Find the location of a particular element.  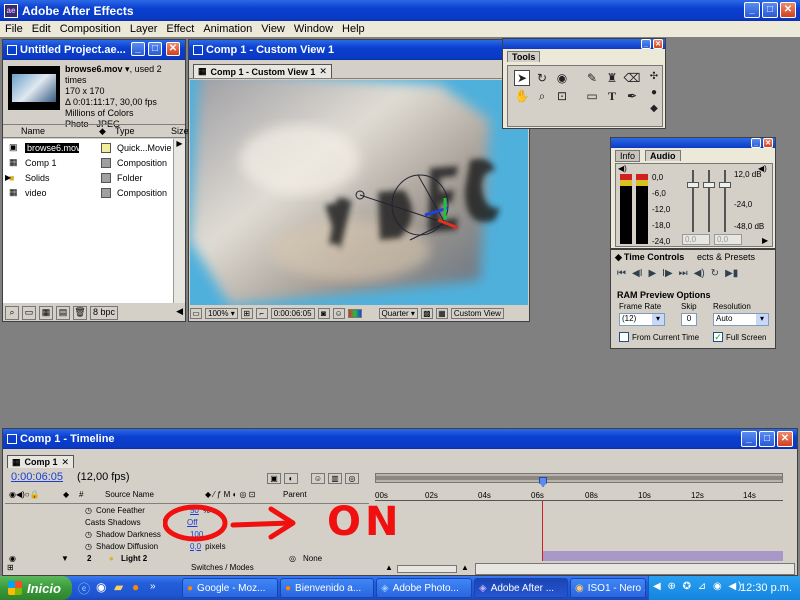

resolution-dropdown: Quarter ▾ is located at coordinates (398, 313).